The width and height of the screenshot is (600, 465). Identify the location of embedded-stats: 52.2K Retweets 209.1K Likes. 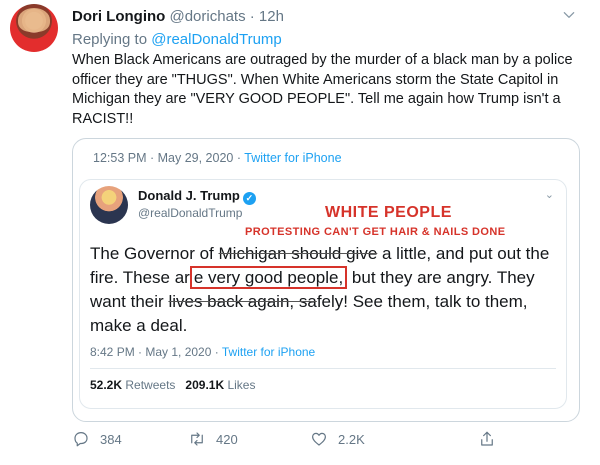
(173, 385).